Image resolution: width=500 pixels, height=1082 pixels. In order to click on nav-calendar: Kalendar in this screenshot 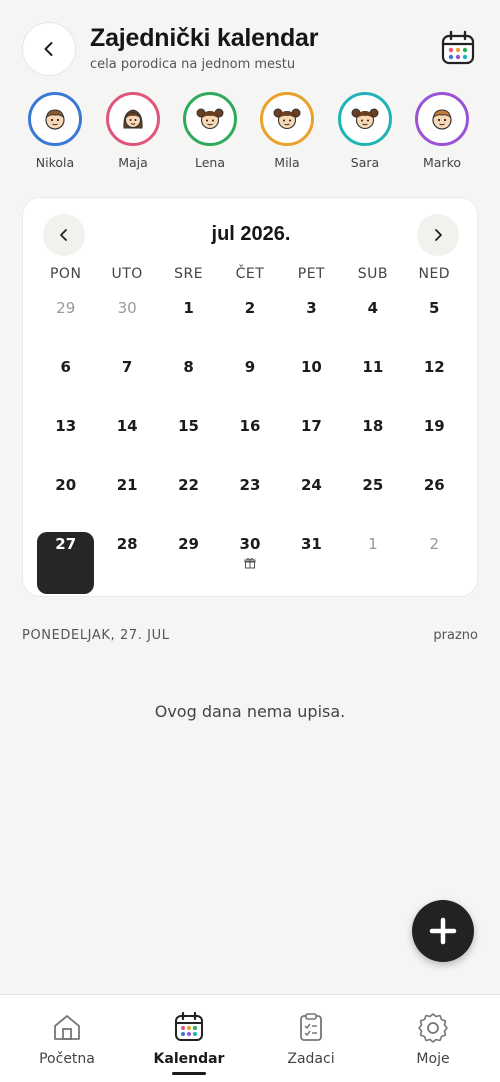, I will do `click(189, 1043)`.